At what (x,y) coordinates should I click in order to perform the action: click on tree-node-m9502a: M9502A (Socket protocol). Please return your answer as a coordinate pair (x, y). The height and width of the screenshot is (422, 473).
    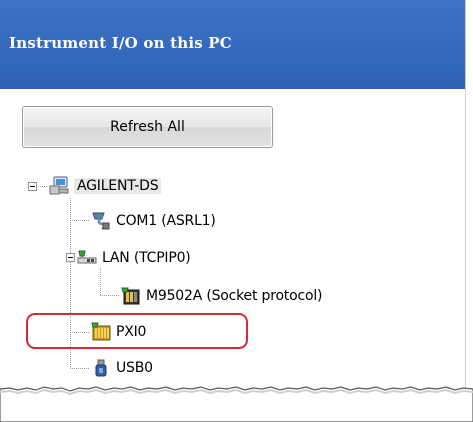
    Looking at the image, I should click on (221, 296).